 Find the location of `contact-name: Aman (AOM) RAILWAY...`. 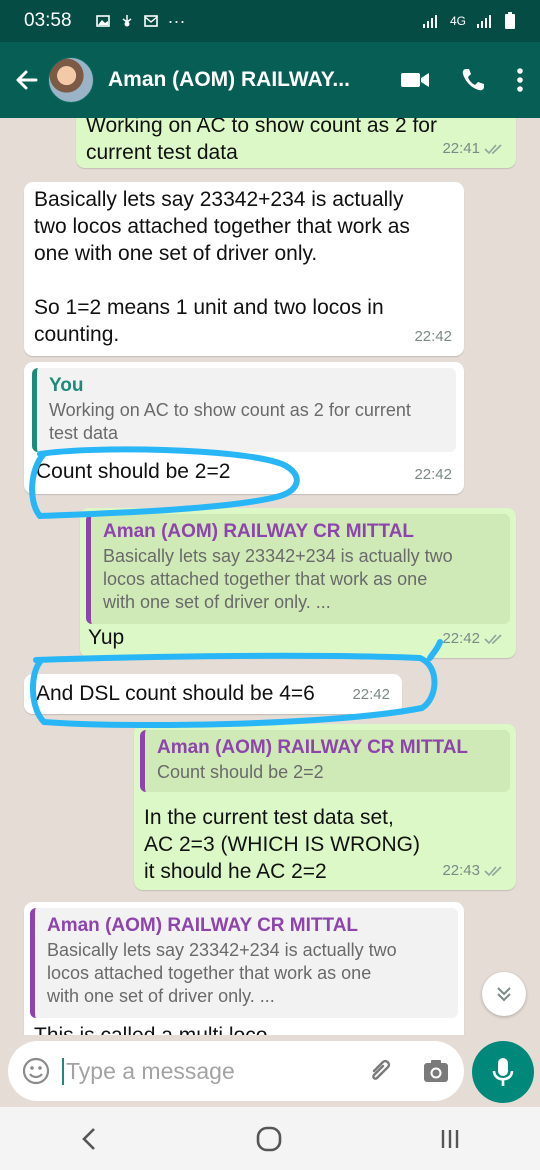

contact-name: Aman (AOM) RAILWAY... is located at coordinates (254, 80).